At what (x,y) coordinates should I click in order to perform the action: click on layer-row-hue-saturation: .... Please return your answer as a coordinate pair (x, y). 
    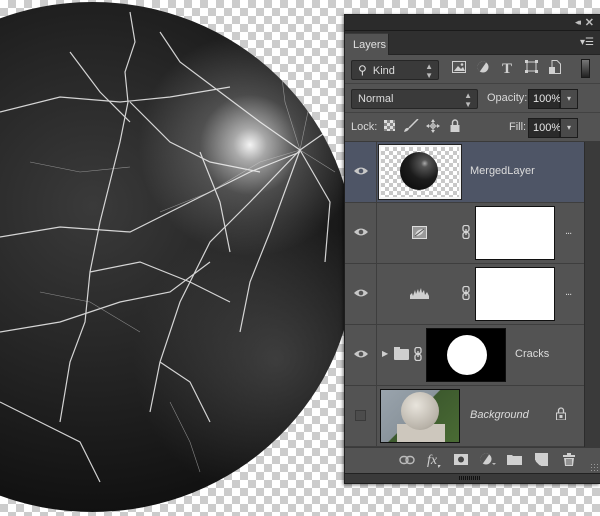
    Looking at the image, I should click on (465, 233).